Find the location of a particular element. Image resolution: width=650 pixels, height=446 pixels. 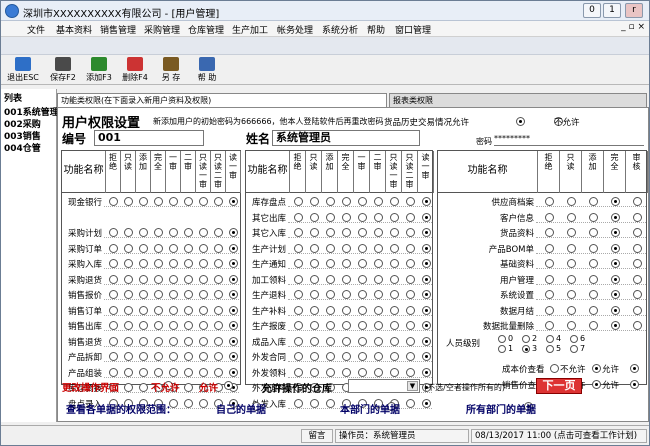

cost-extra-radio is located at coordinates (634, 368).